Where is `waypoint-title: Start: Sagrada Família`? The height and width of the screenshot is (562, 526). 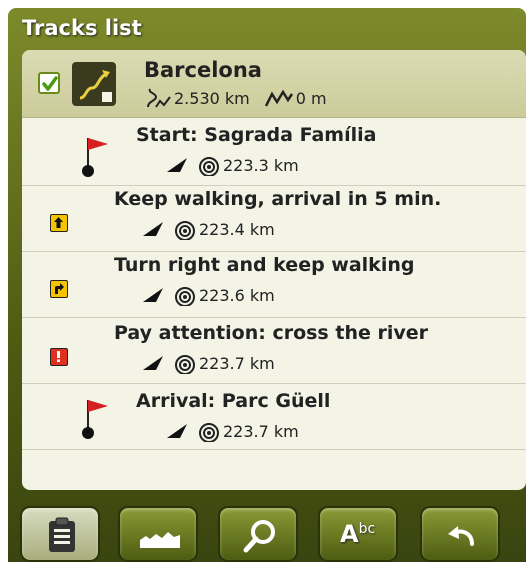 waypoint-title: Start: Sagrada Família is located at coordinates (256, 135).